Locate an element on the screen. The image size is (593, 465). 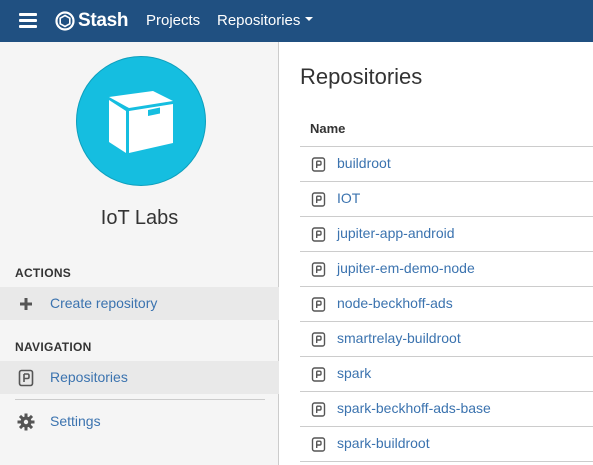
sidebar-divider is located at coordinates (140, 399).